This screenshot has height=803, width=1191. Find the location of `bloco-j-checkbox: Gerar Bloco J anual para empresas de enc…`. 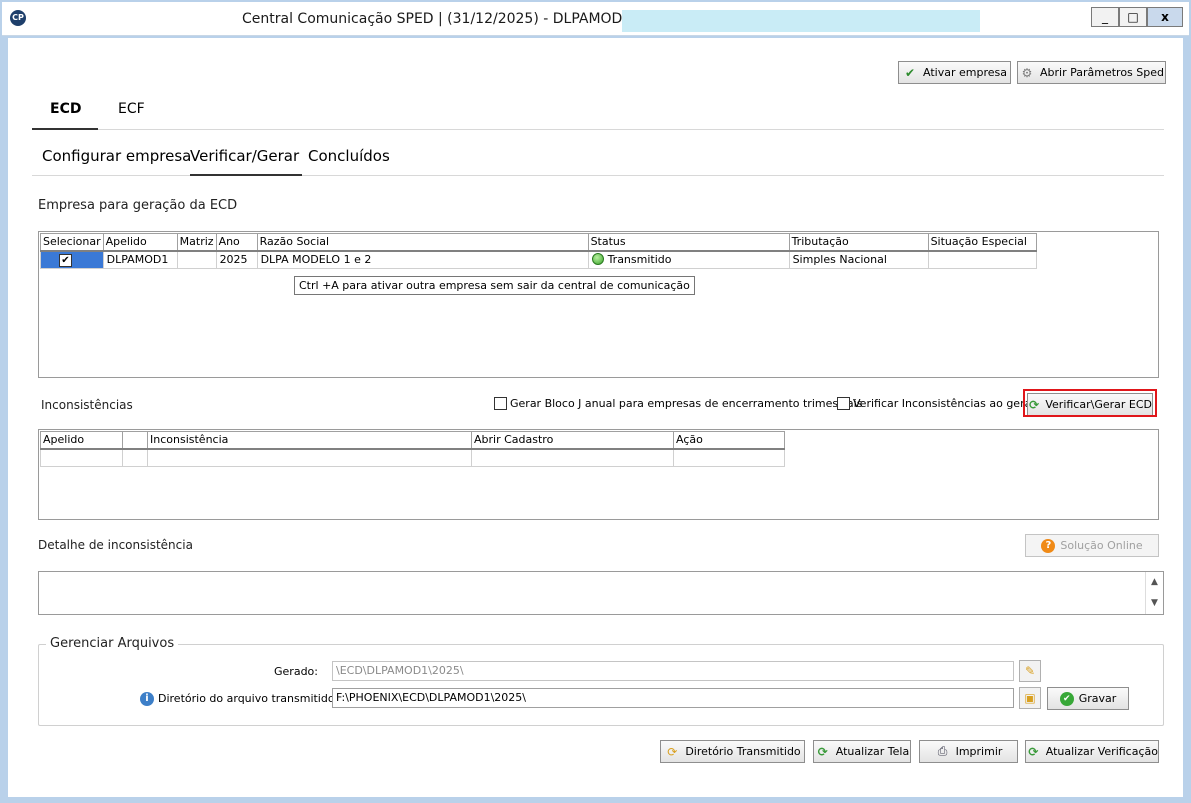

bloco-j-checkbox: Gerar Bloco J anual para empresas de enc… is located at coordinates (678, 403).